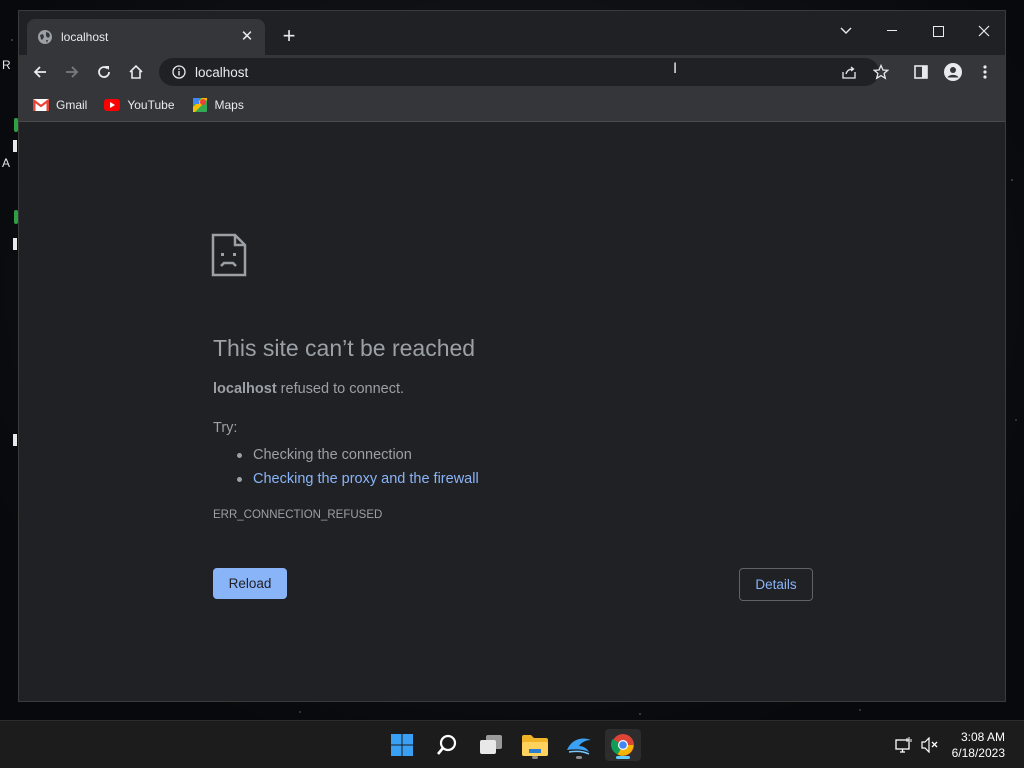 The width and height of the screenshot is (1024, 768). I want to click on close-window-button, so click(983, 31).